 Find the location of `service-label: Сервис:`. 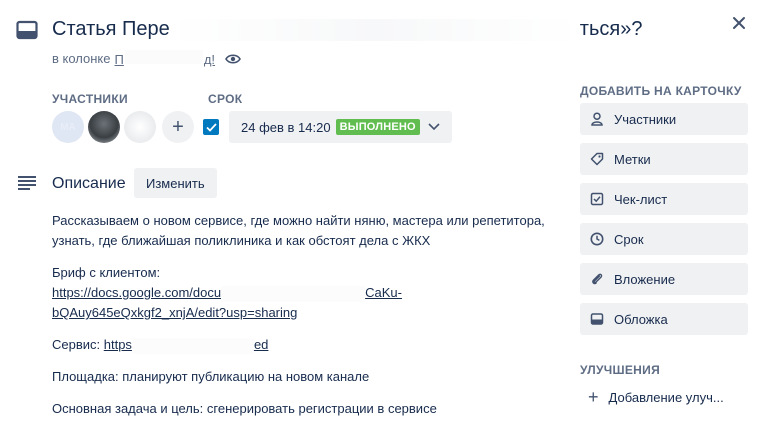

service-label: Сервис: is located at coordinates (78, 344).